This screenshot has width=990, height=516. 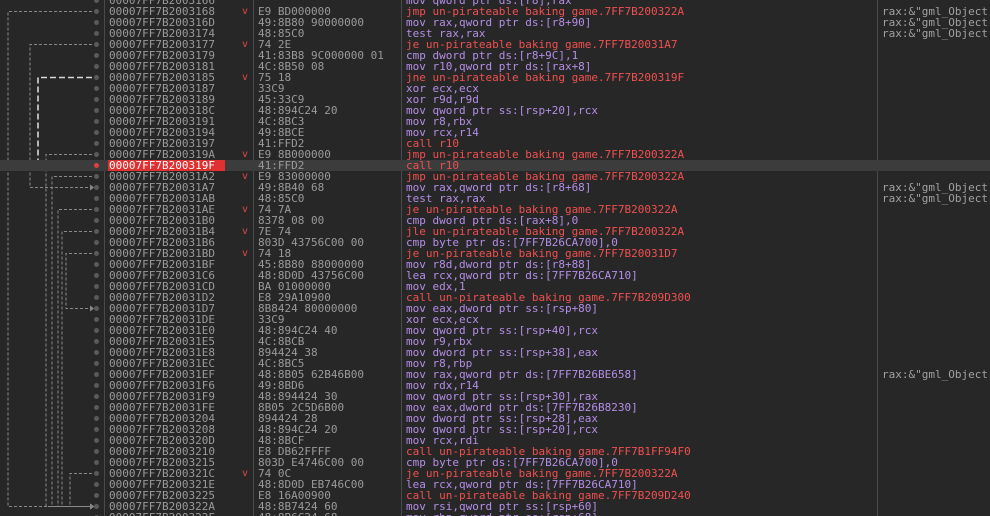 What do you see at coordinates (297, 514) in the screenshot?
I see `instruction-bytes: 48:8B6C24 68` at bounding box center [297, 514].